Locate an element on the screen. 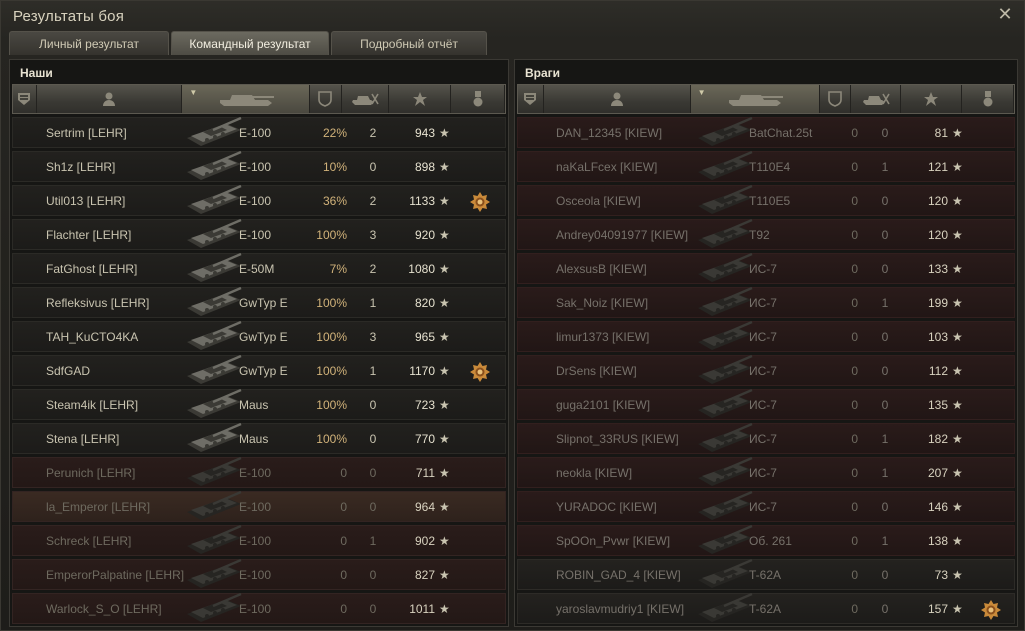  experience-value: 964 is located at coordinates (424, 506).